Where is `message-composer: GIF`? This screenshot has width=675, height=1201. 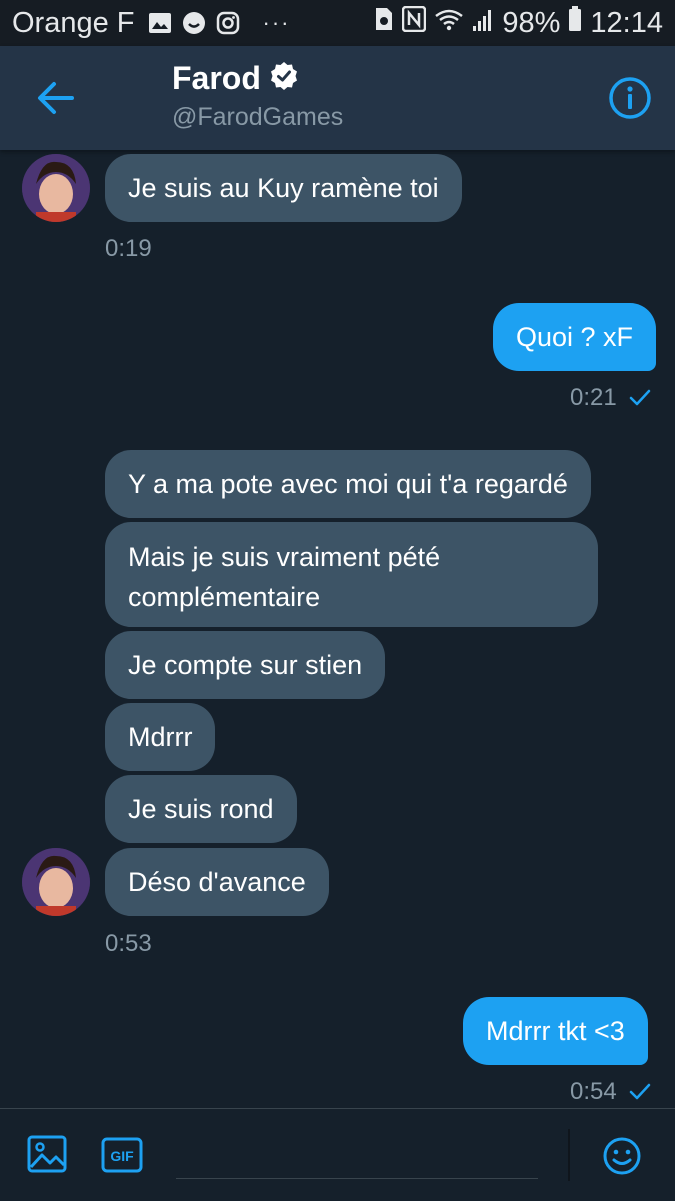
message-composer: GIF is located at coordinates (337, 1154).